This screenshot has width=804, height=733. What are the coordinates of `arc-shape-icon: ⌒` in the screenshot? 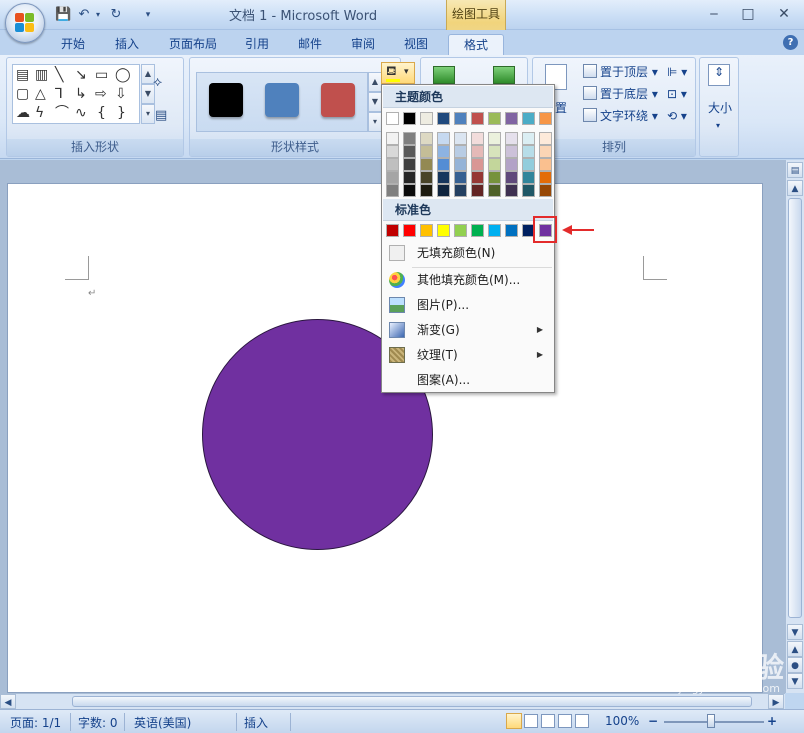 It's located at (62, 113).